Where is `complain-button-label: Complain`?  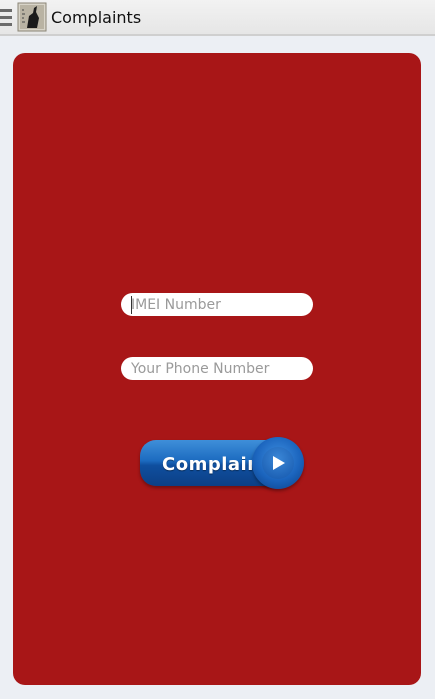
complain-button-label: Complain is located at coordinates (211, 464).